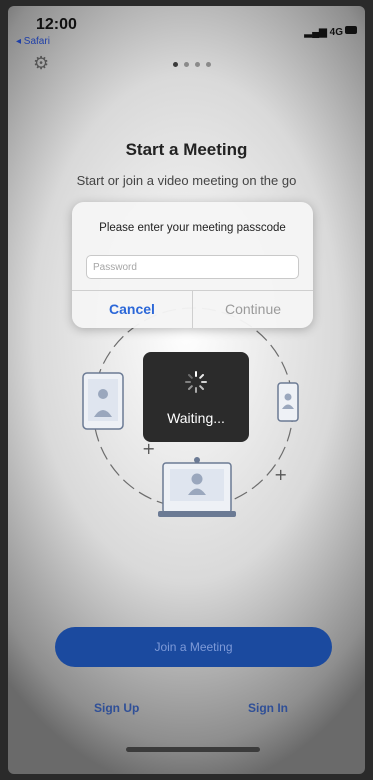  What do you see at coordinates (193, 749) in the screenshot?
I see `home-indicator` at bounding box center [193, 749].